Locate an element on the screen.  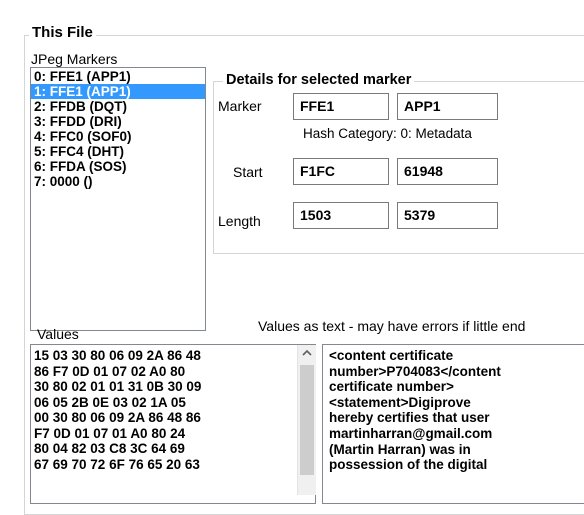
details-title: Details for selected marker is located at coordinates (319, 80).